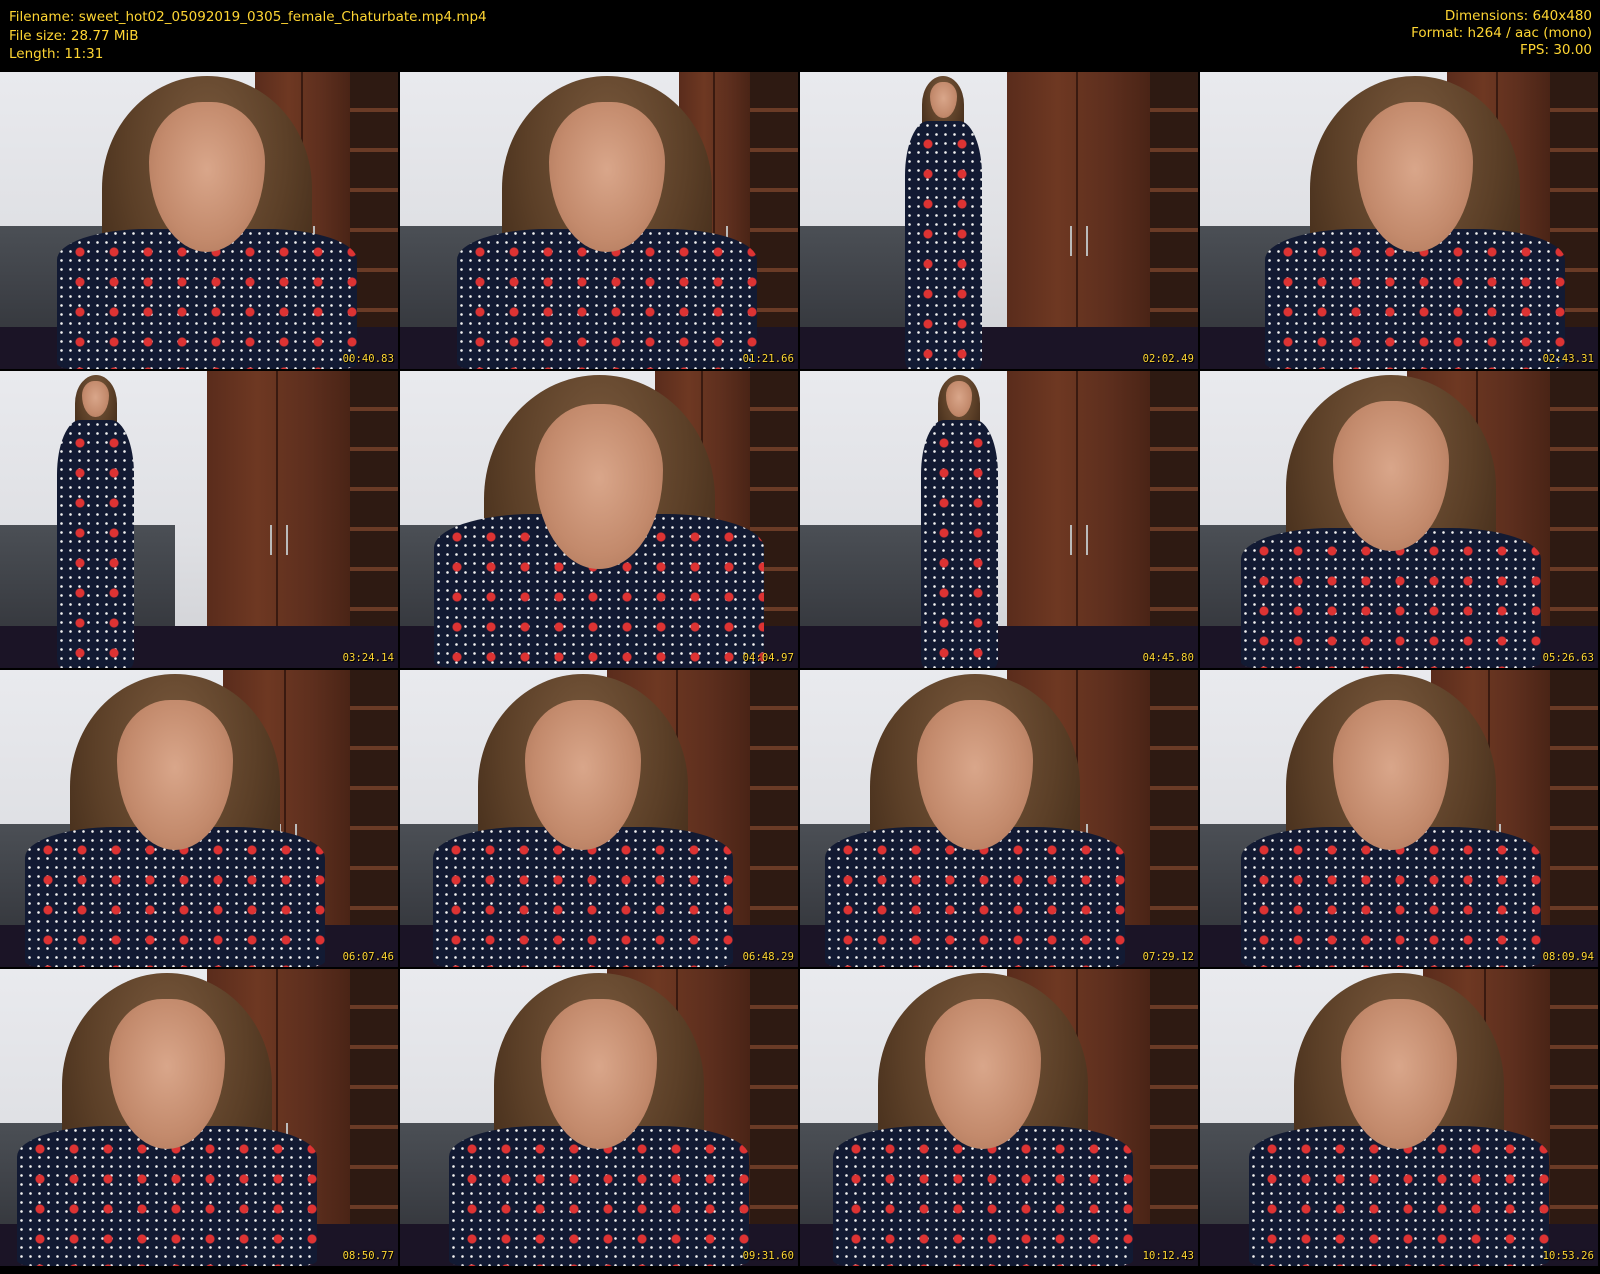 This screenshot has width=1600, height=1274. I want to click on thumbnail-timestamp: 09:31.60, so click(768, 1256).